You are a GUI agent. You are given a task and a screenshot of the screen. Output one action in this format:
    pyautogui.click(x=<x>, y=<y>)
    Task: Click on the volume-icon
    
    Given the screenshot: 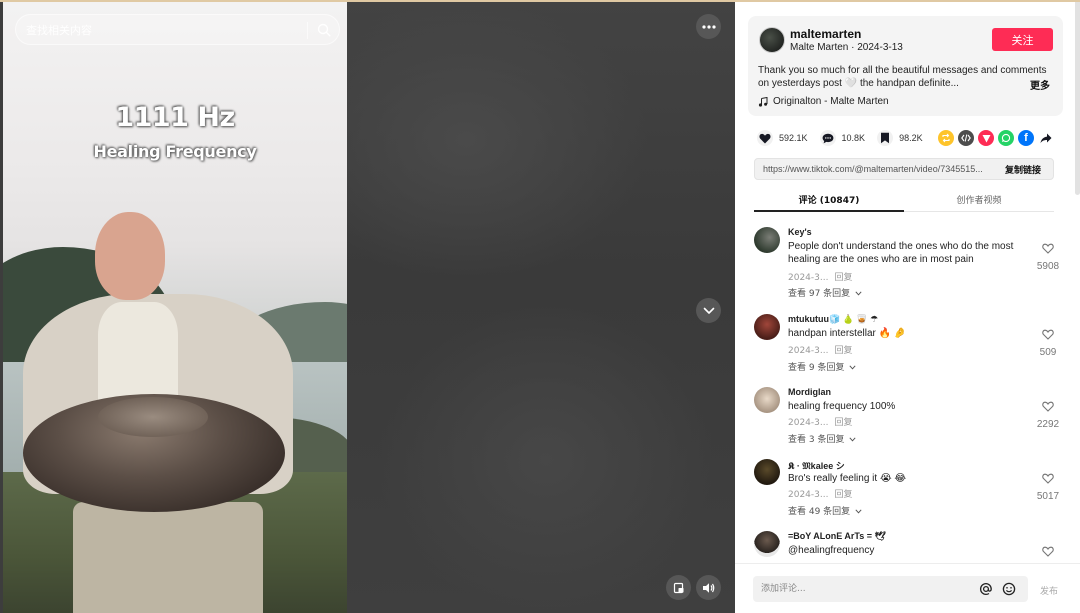 What is the action you would take?
    pyautogui.click(x=709, y=587)
    